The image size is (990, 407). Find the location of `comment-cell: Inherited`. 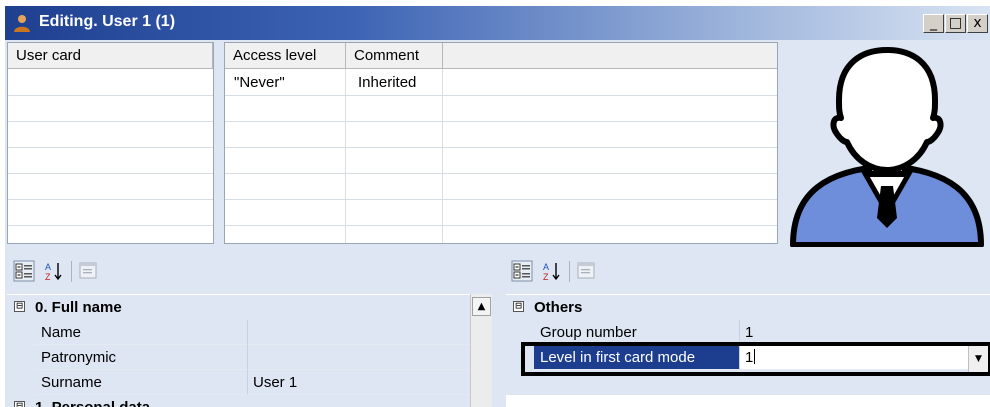

comment-cell: Inherited is located at coordinates (387, 82).